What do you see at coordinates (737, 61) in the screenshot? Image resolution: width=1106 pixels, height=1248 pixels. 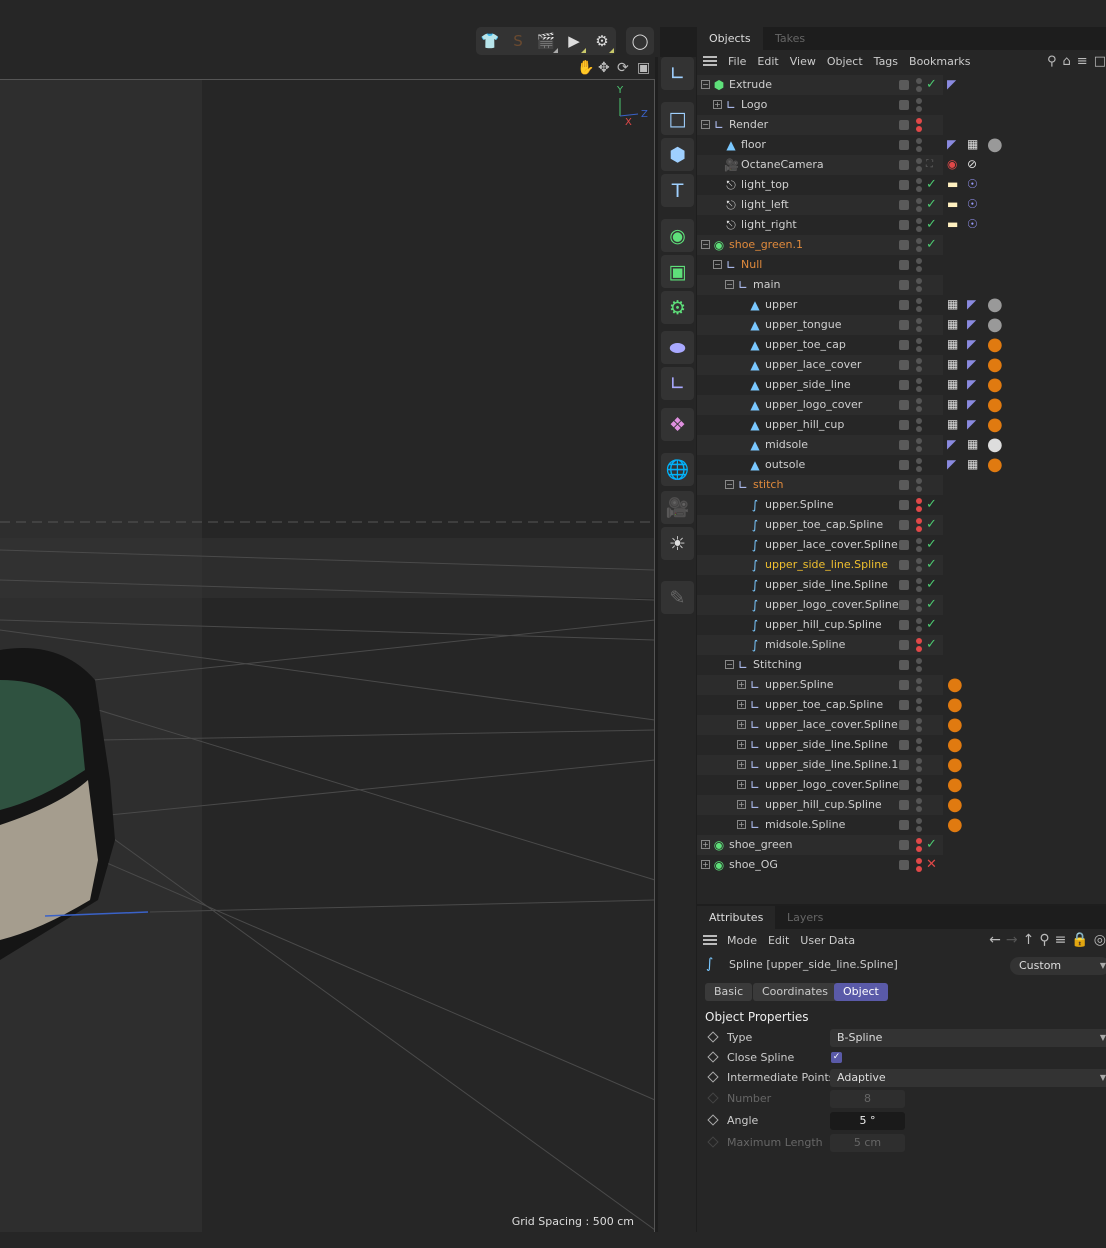 I see `menu-file: File` at bounding box center [737, 61].